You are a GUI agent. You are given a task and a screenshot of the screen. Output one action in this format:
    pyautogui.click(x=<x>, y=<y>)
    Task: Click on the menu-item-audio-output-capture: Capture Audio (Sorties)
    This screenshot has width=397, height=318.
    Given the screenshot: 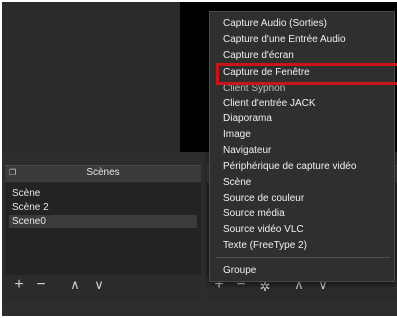 What is the action you would take?
    pyautogui.click(x=308, y=23)
    